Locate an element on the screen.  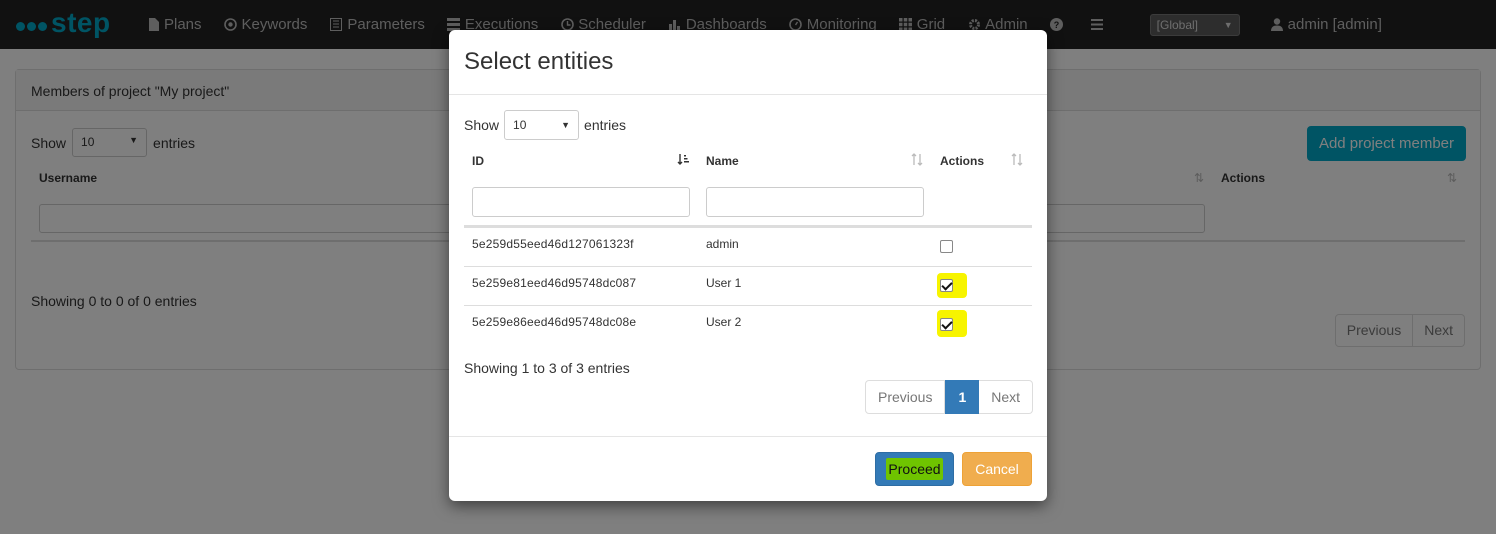
next-button: Next is located at coordinates (1006, 397).